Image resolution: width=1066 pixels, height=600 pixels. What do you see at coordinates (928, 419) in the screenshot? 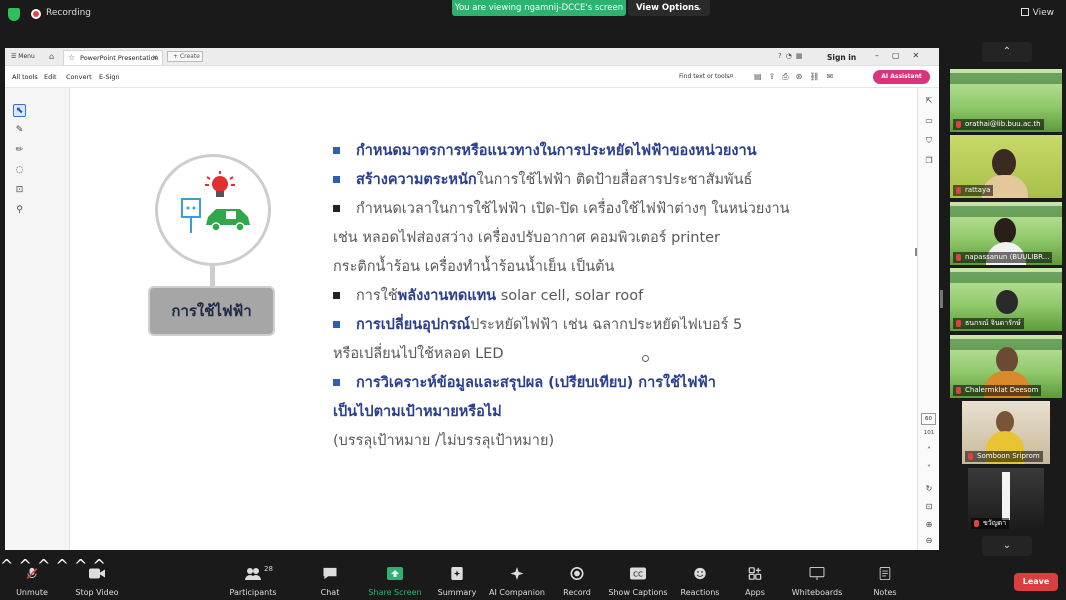
I see `page-number-field: 60` at bounding box center [928, 419].